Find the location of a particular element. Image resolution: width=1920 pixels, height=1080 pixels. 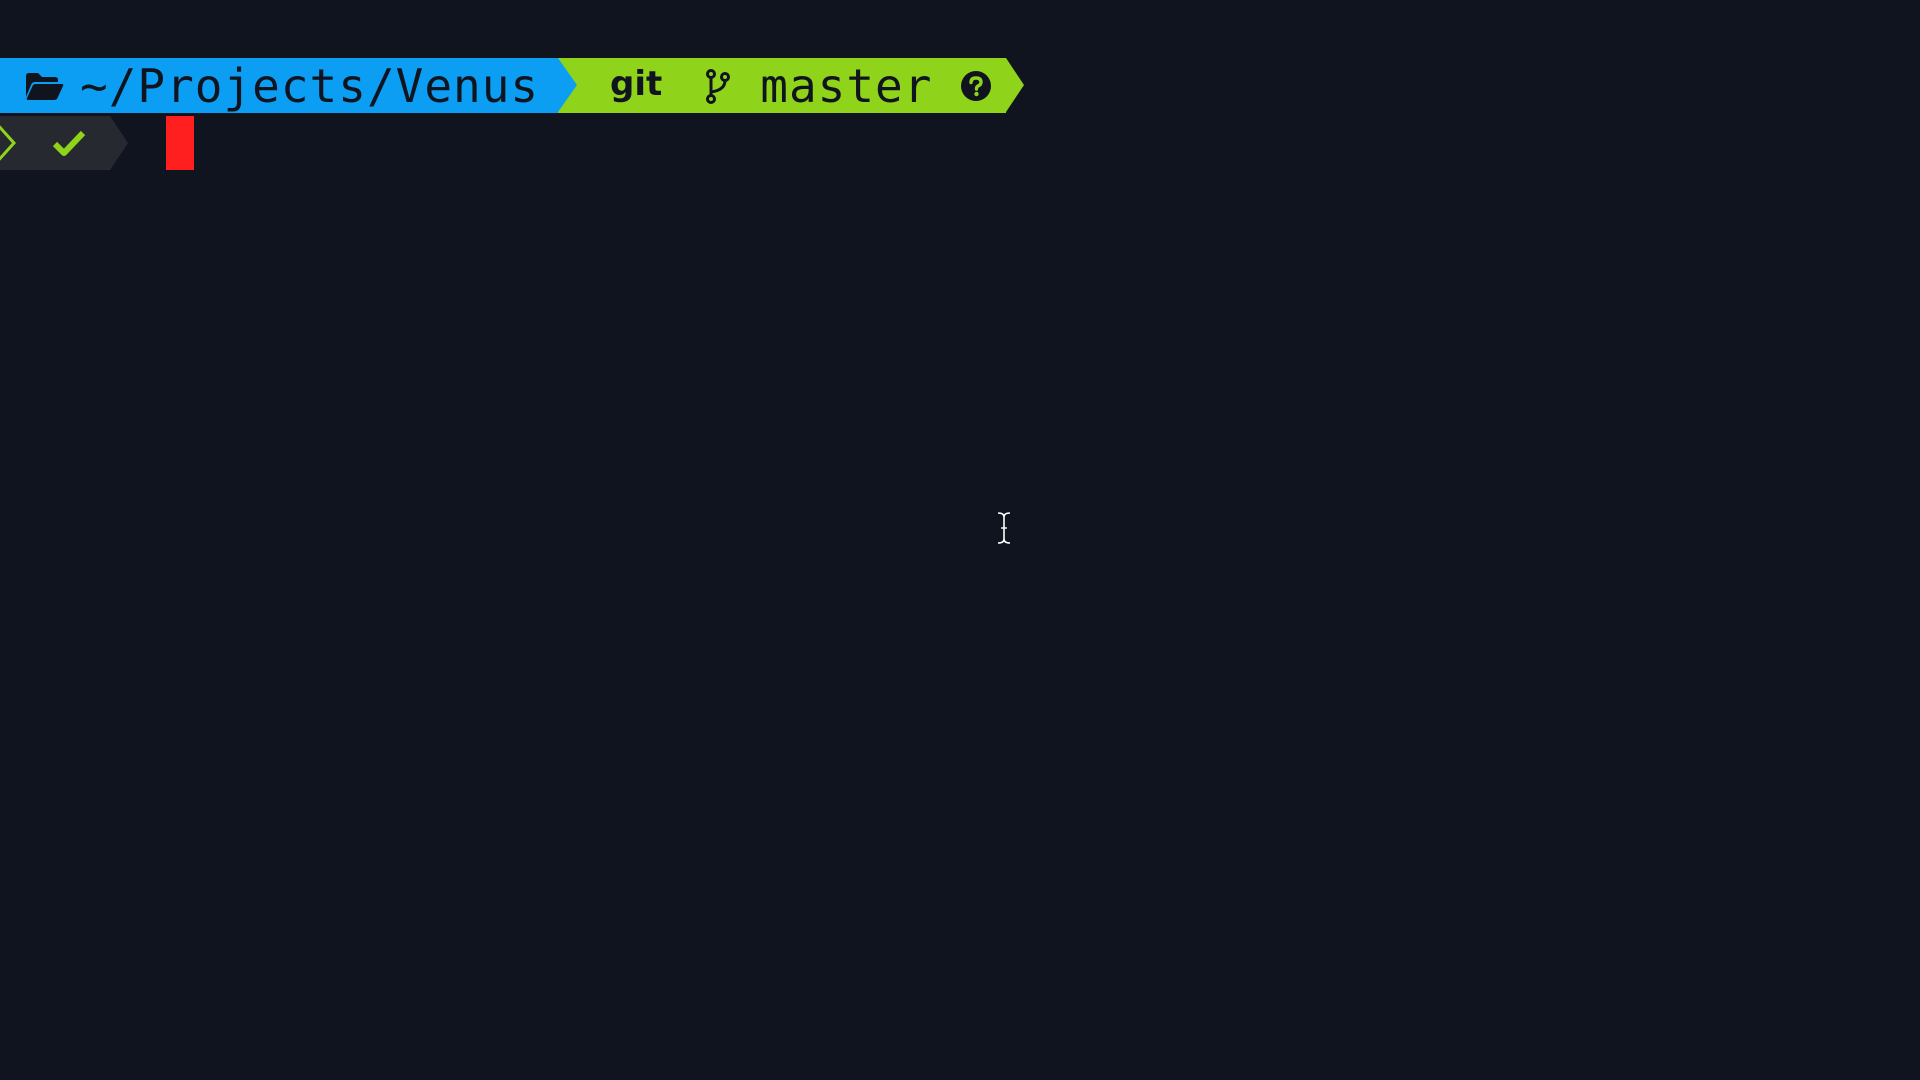

directory-path: ~/Projects/Venus is located at coordinates (310, 85).